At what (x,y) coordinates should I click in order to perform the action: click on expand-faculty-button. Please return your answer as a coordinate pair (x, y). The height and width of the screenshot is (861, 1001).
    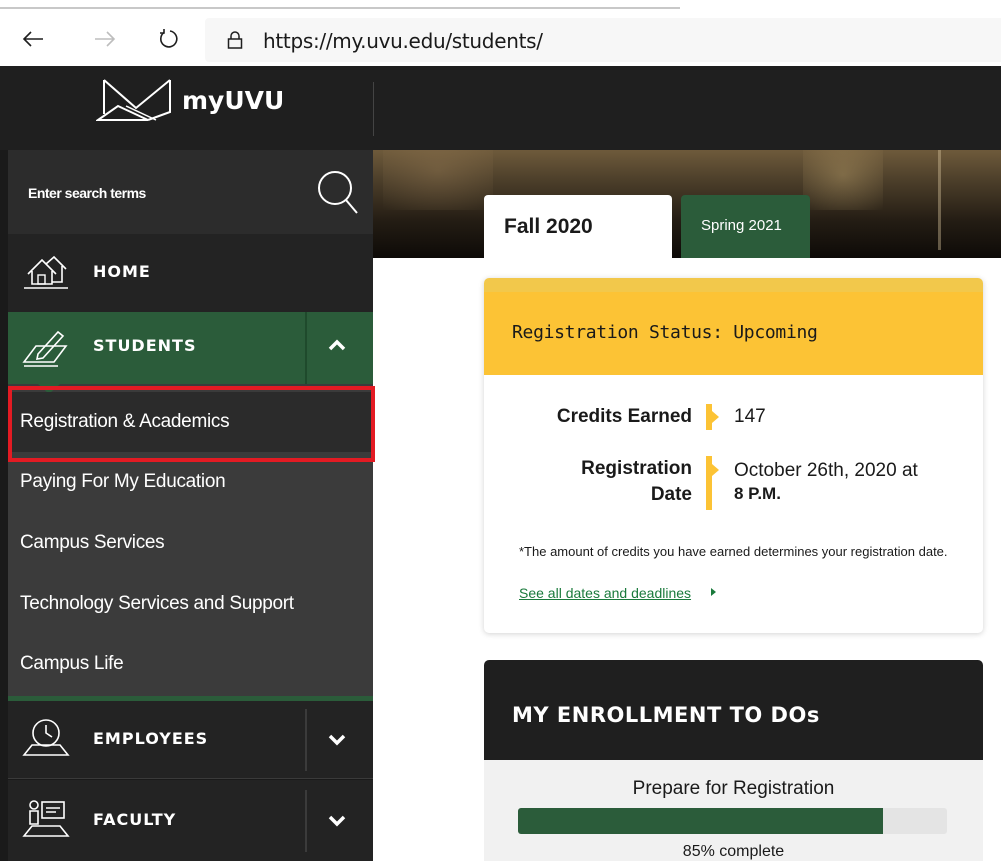
    Looking at the image, I should click on (337, 823).